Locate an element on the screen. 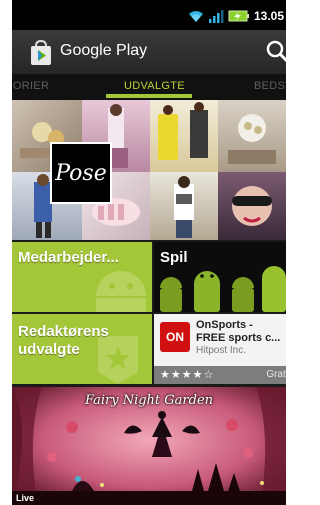 The width and height of the screenshot is (320, 505). tab-categories: GORIER is located at coordinates (30, 86).